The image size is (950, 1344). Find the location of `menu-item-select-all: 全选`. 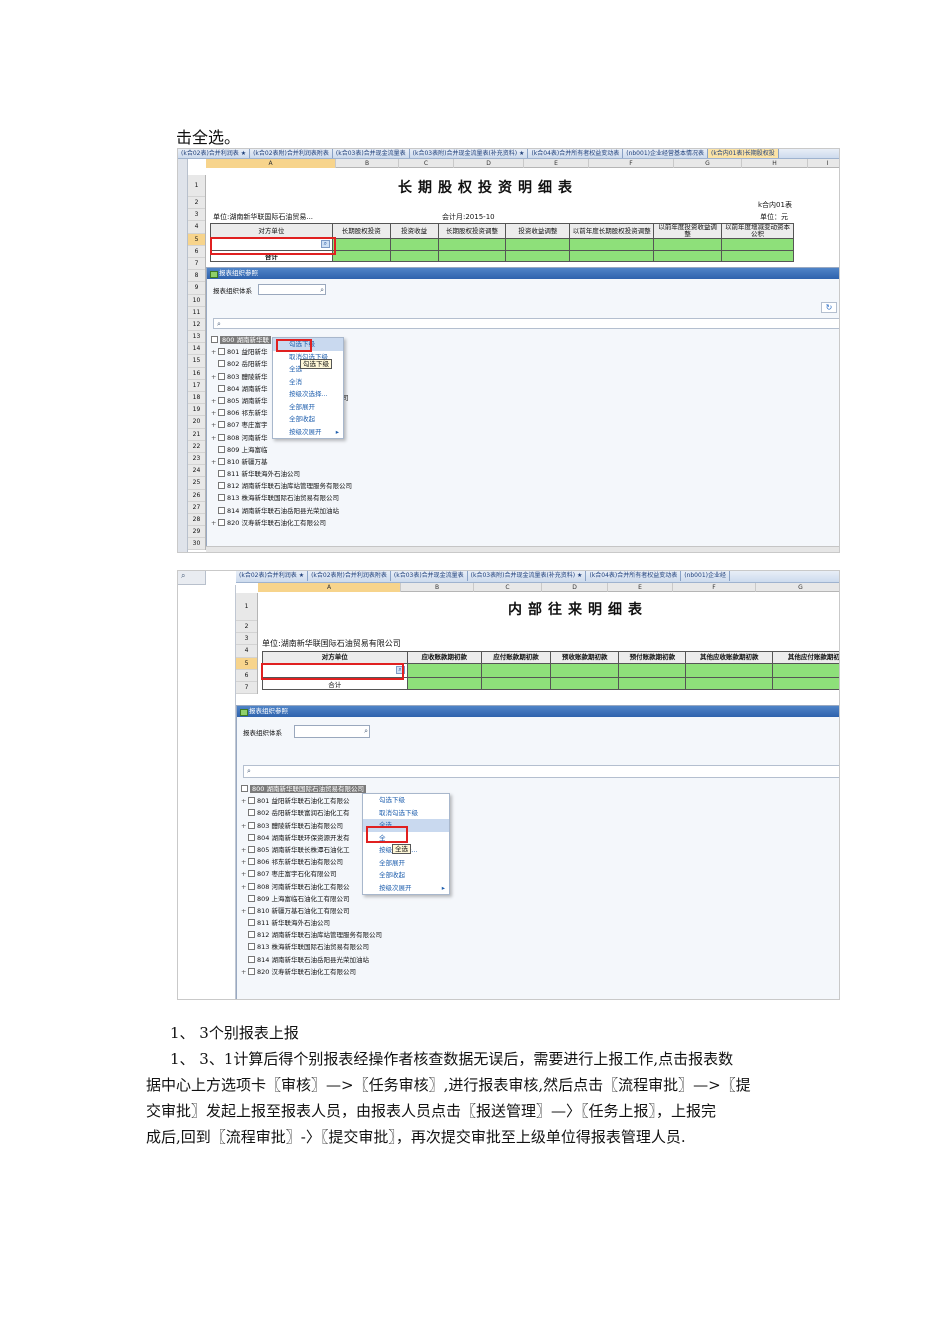

menu-item-select-all: 全选 is located at coordinates (406, 825).